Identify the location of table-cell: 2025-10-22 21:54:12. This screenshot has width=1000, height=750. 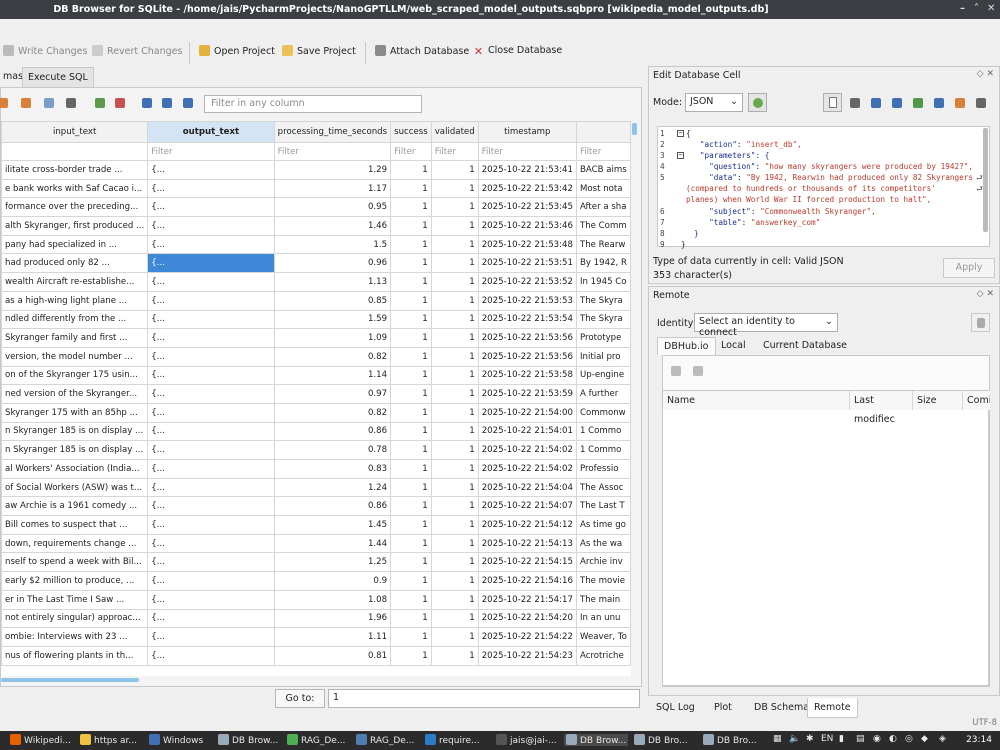
(527, 525).